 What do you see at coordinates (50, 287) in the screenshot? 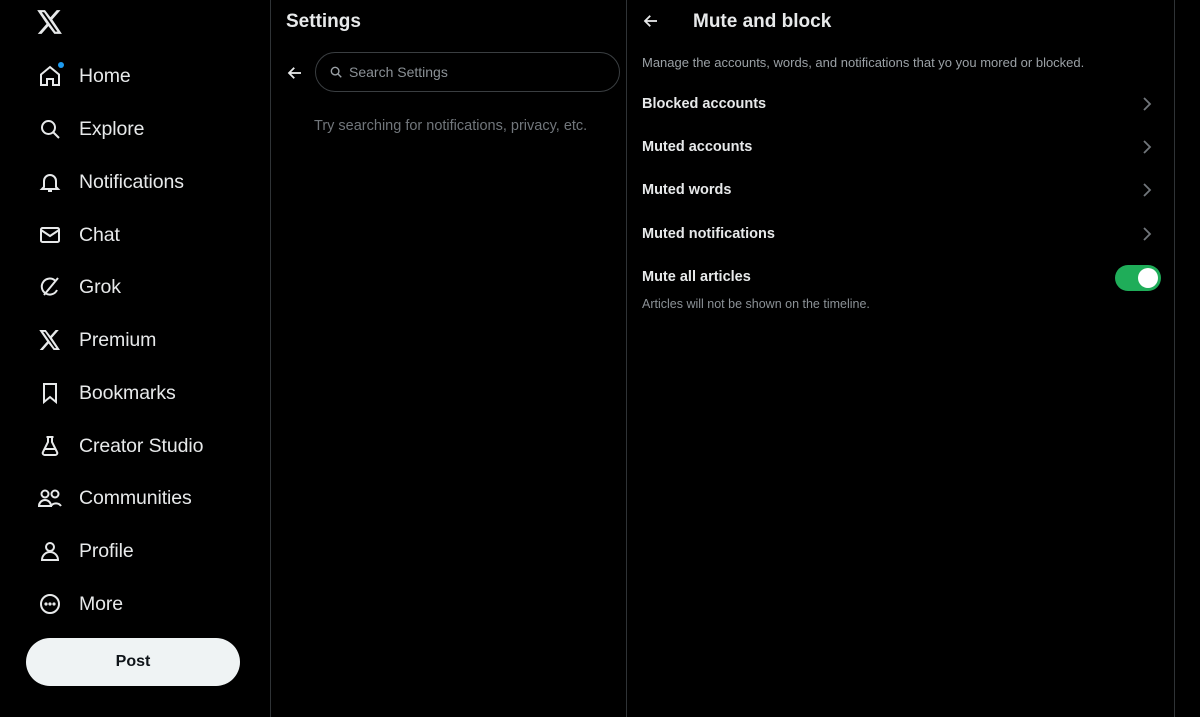
I see `grok-icon` at bounding box center [50, 287].